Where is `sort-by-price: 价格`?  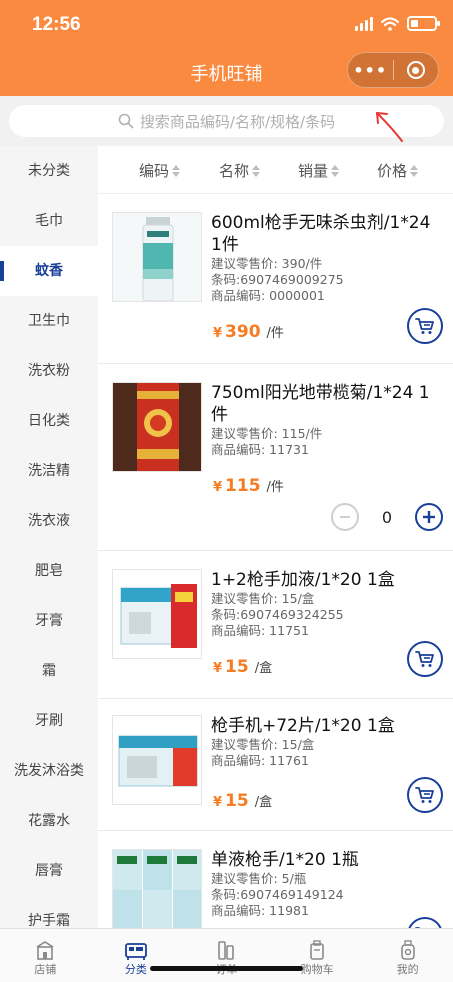 sort-by-price: 价格 is located at coordinates (398, 170).